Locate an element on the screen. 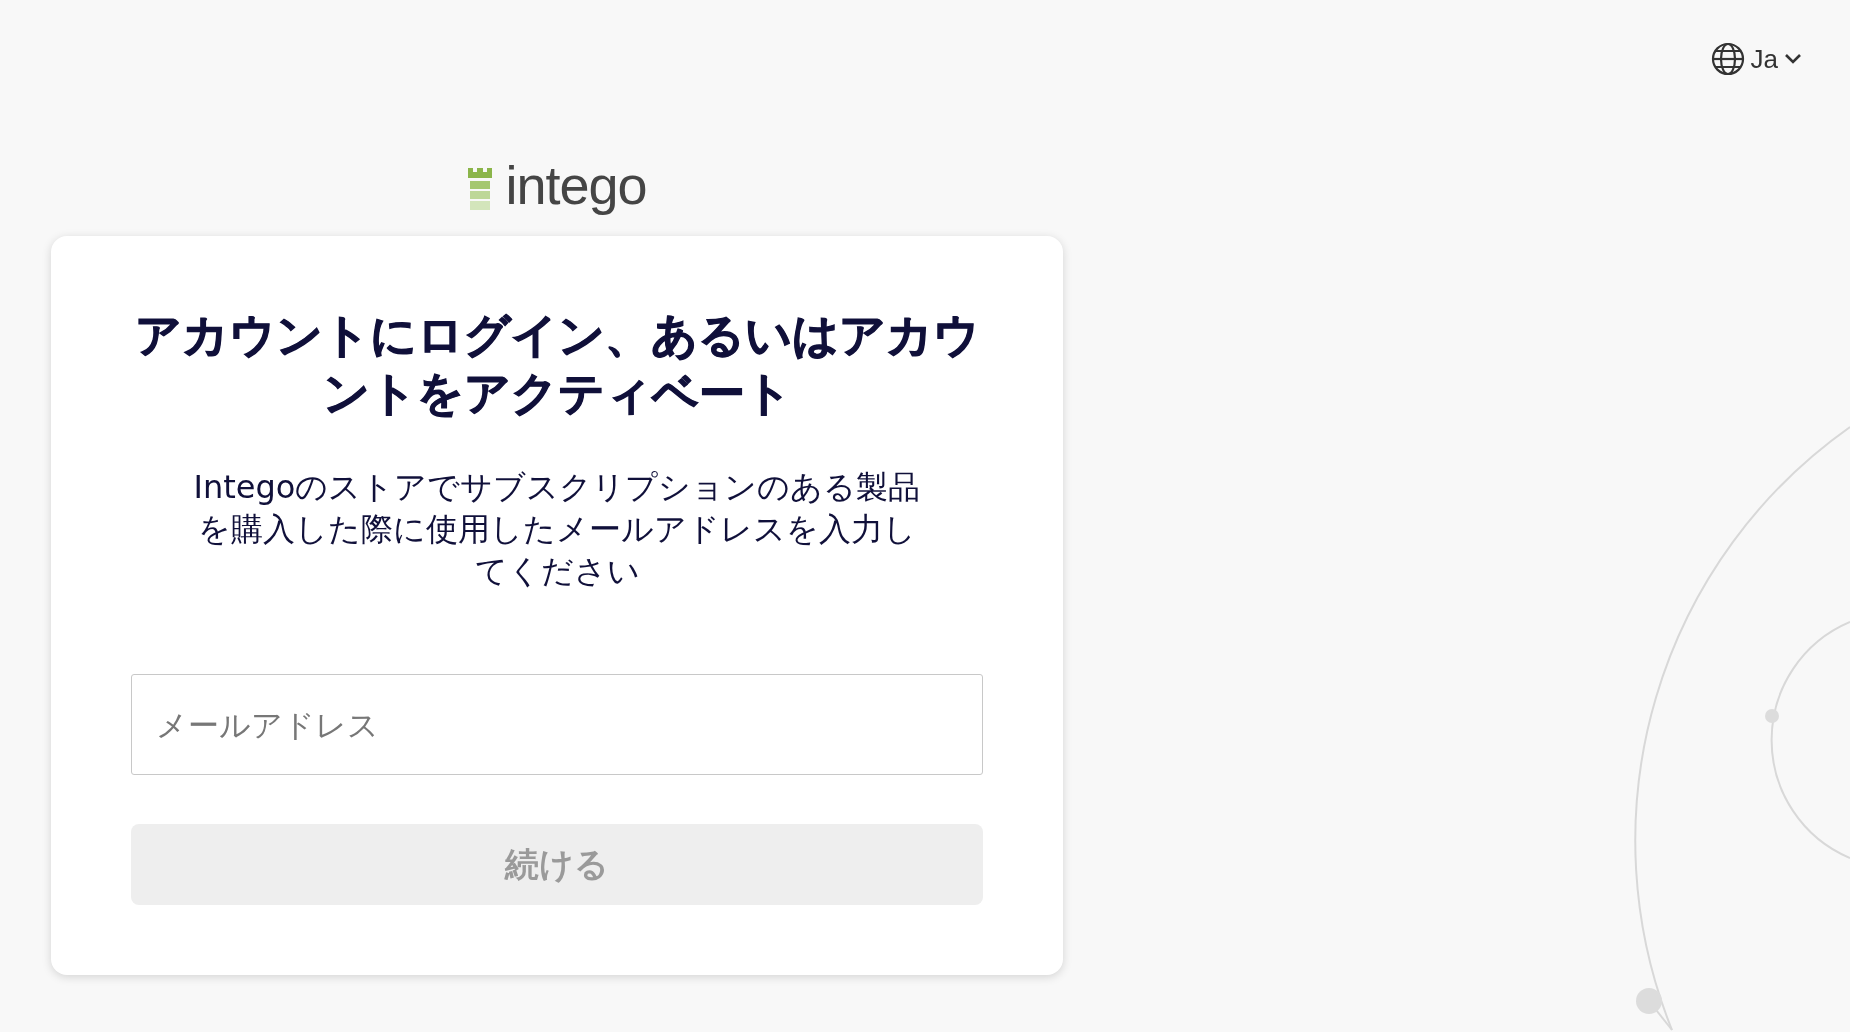 The width and height of the screenshot is (1850, 1032). email-field: メールアドレス is located at coordinates (557, 724).